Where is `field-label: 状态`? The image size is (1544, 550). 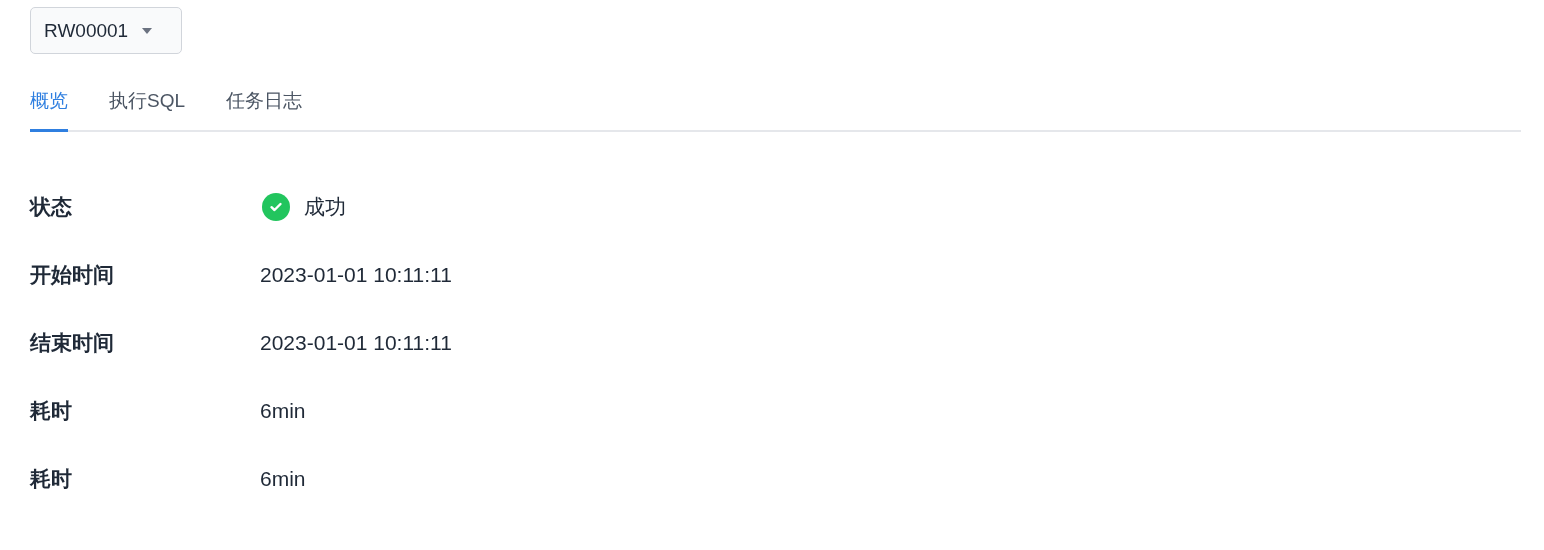 field-label: 状态 is located at coordinates (51, 207).